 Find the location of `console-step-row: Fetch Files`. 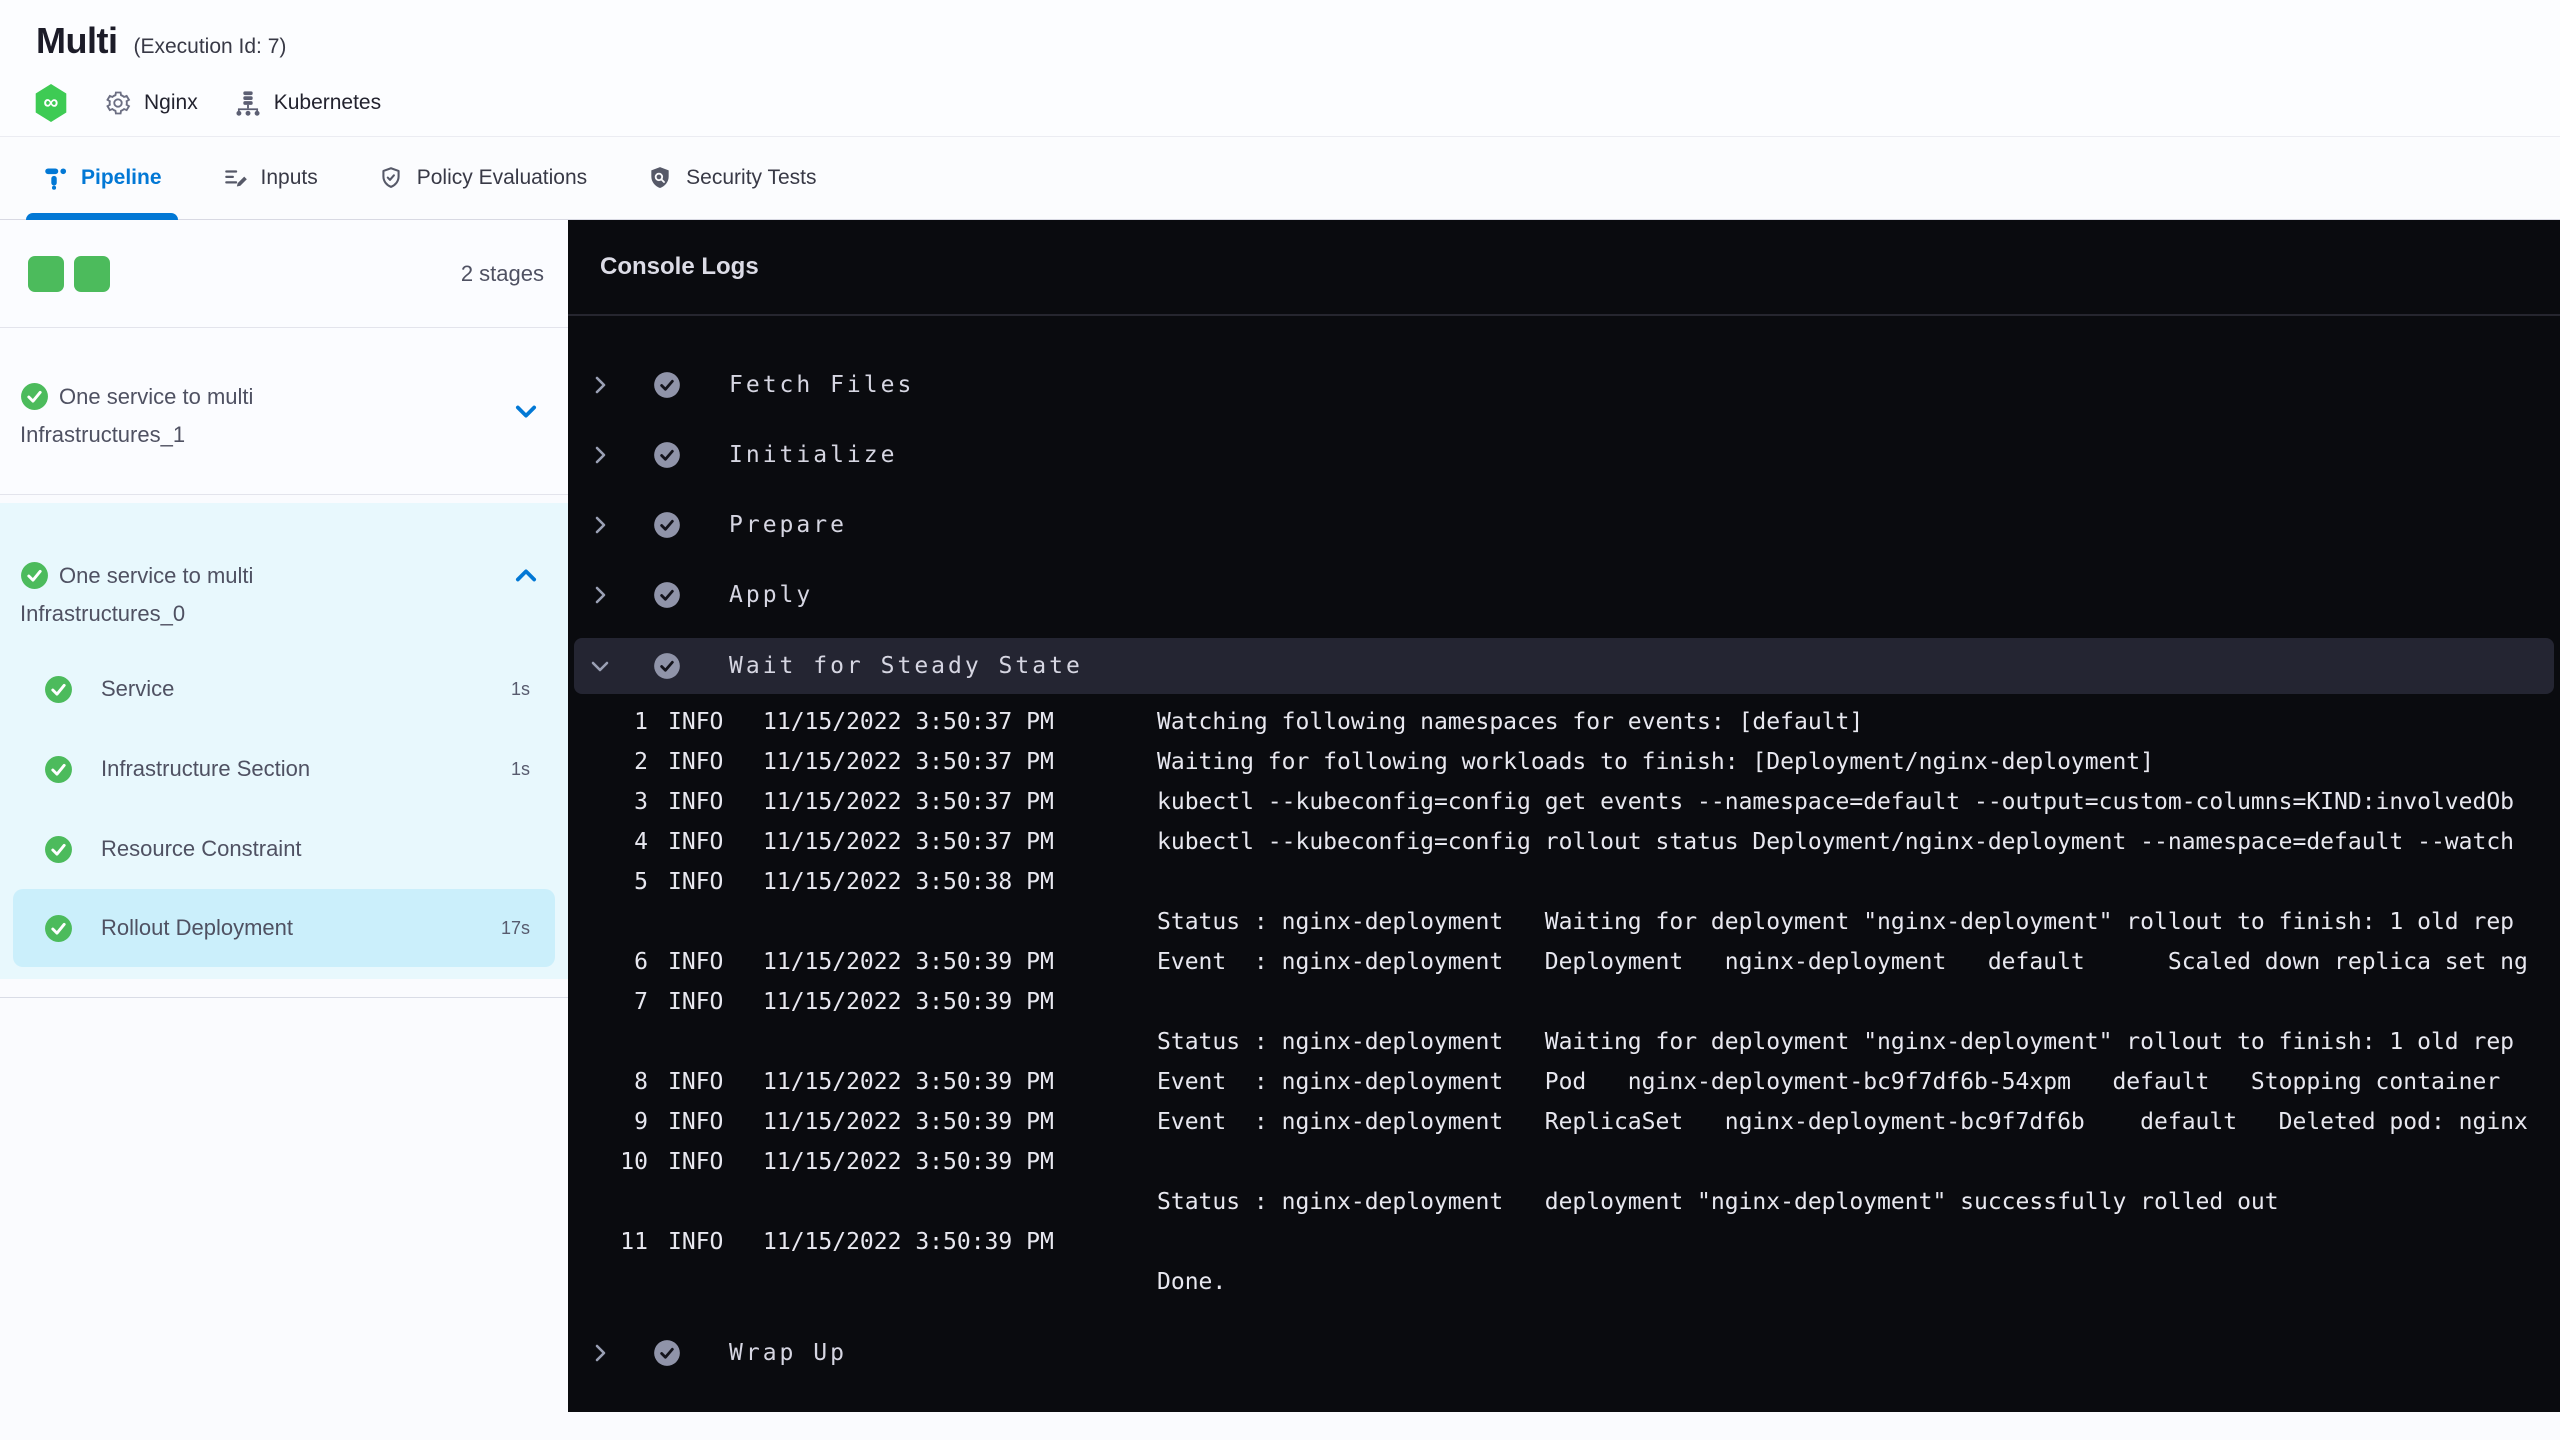

console-step-row: Fetch Files is located at coordinates (1564, 385).